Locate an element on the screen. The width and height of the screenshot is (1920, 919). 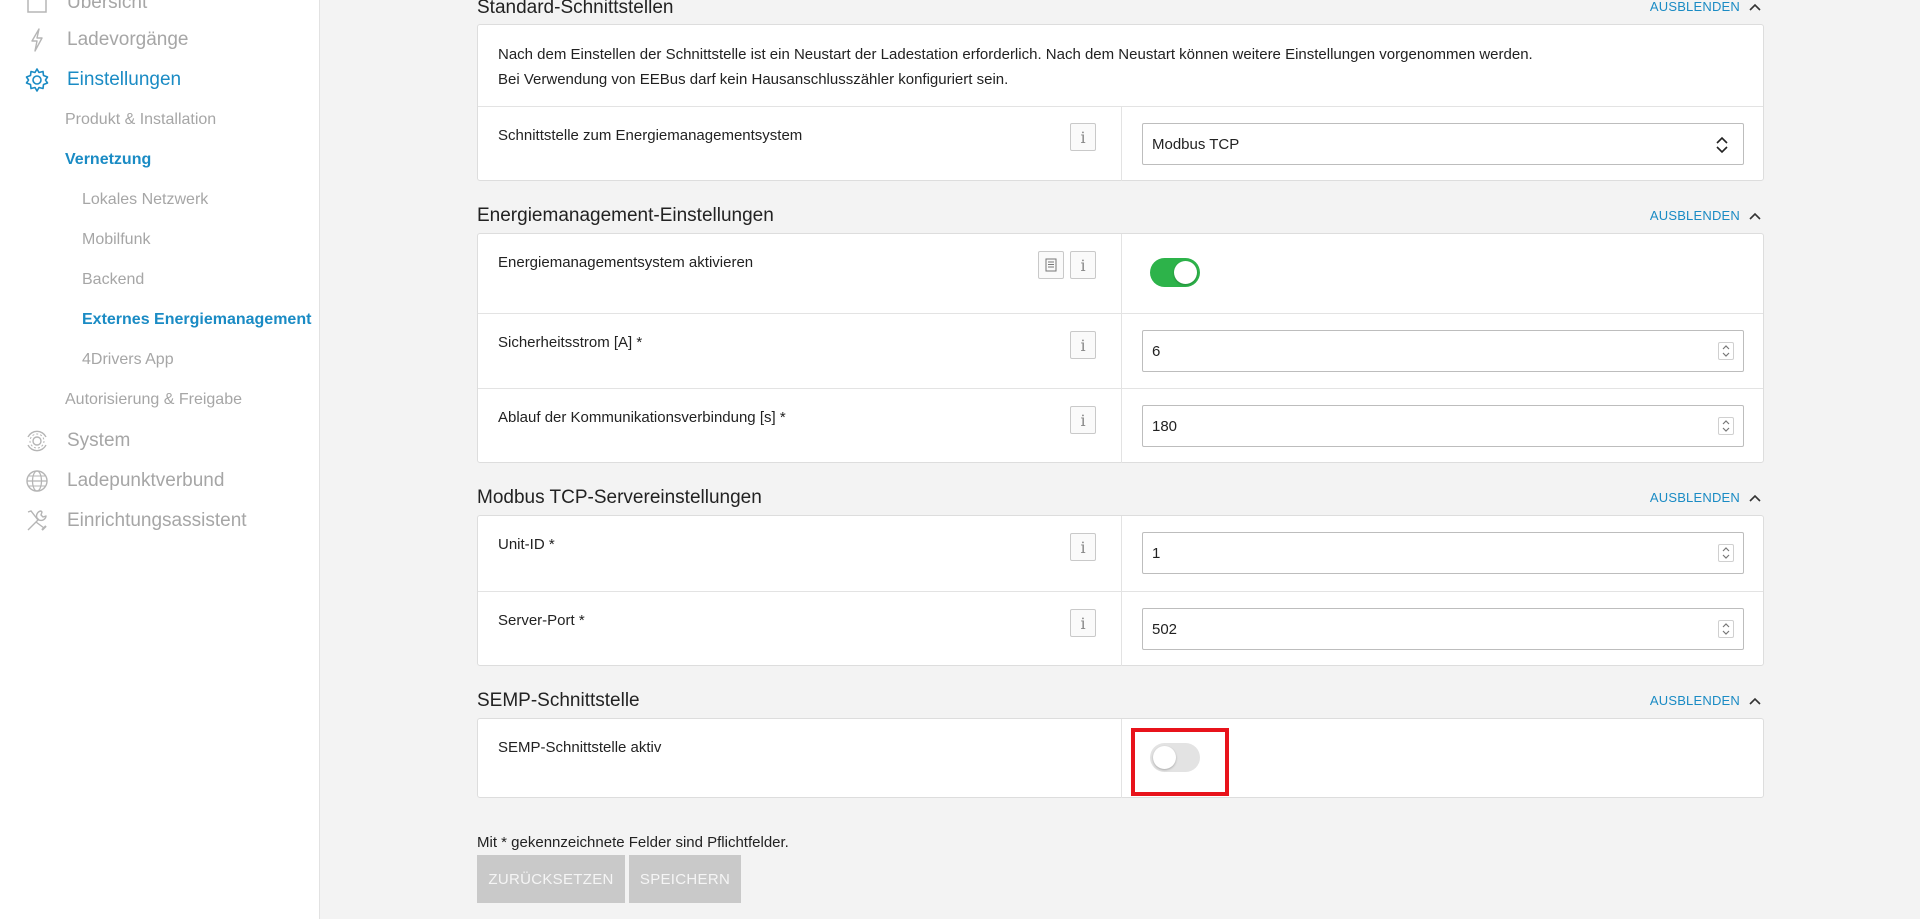
server-port-value: 502 is located at coordinates (1165, 629).